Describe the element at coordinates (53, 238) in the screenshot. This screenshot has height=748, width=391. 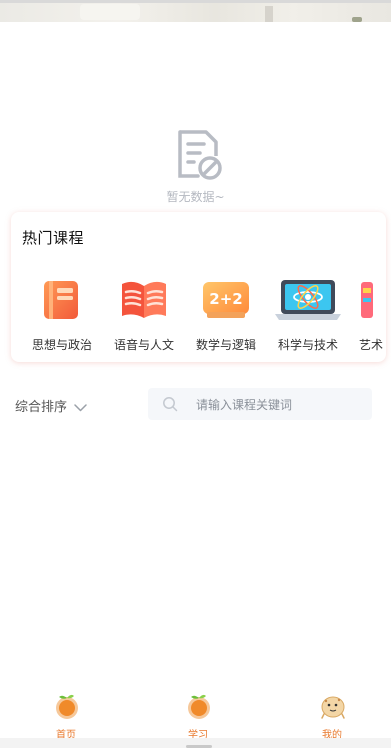
I see `hot-courses-title: 热门课程` at that location.